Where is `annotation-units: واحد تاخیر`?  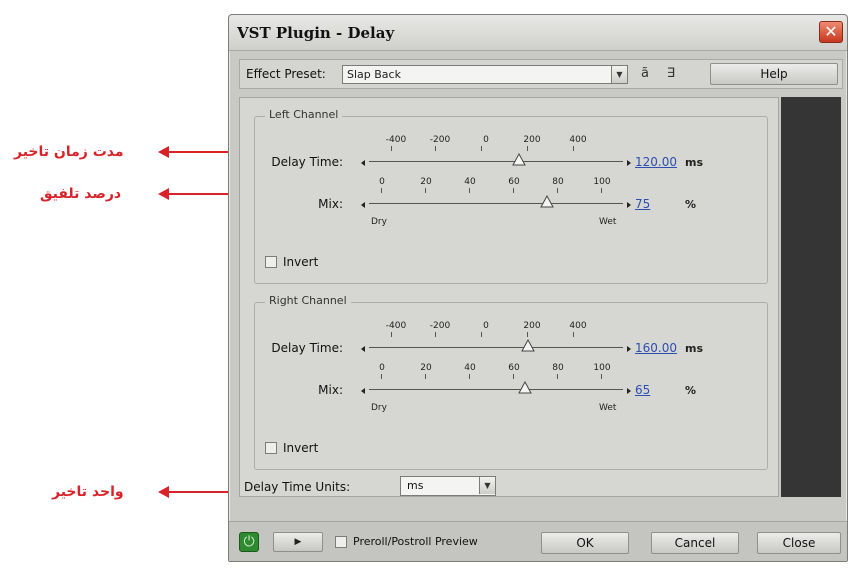
annotation-units: واحد تاخیر is located at coordinates (88, 492).